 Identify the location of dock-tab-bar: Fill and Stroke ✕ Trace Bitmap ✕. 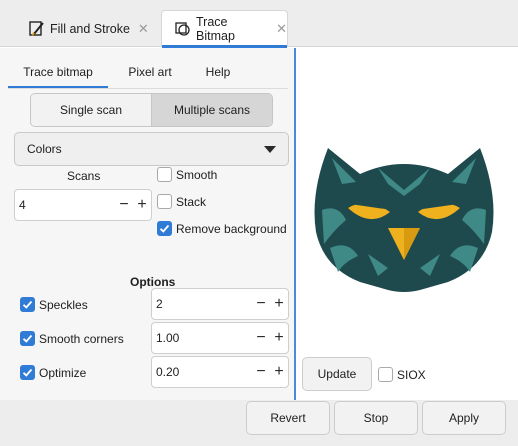
(259, 24).